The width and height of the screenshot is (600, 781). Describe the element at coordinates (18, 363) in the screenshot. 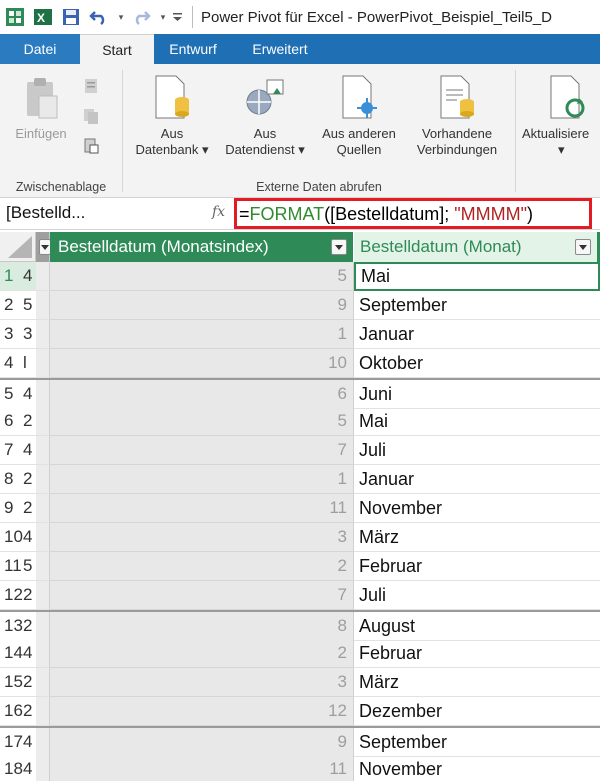

I see `row-number: 4l` at that location.